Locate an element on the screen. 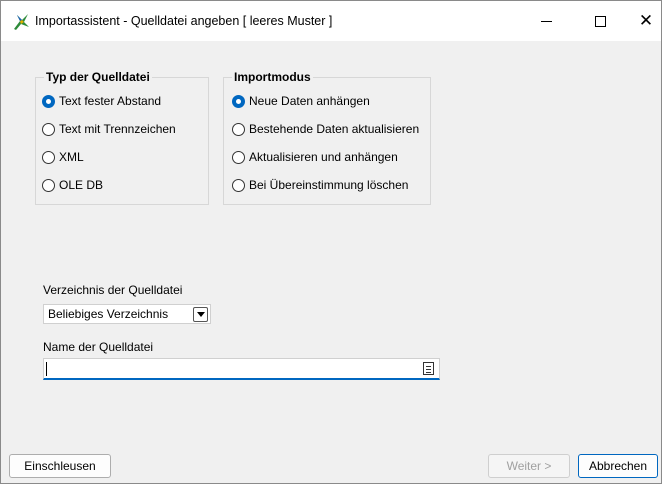  cancel-button: Abbrechen is located at coordinates (618, 466).